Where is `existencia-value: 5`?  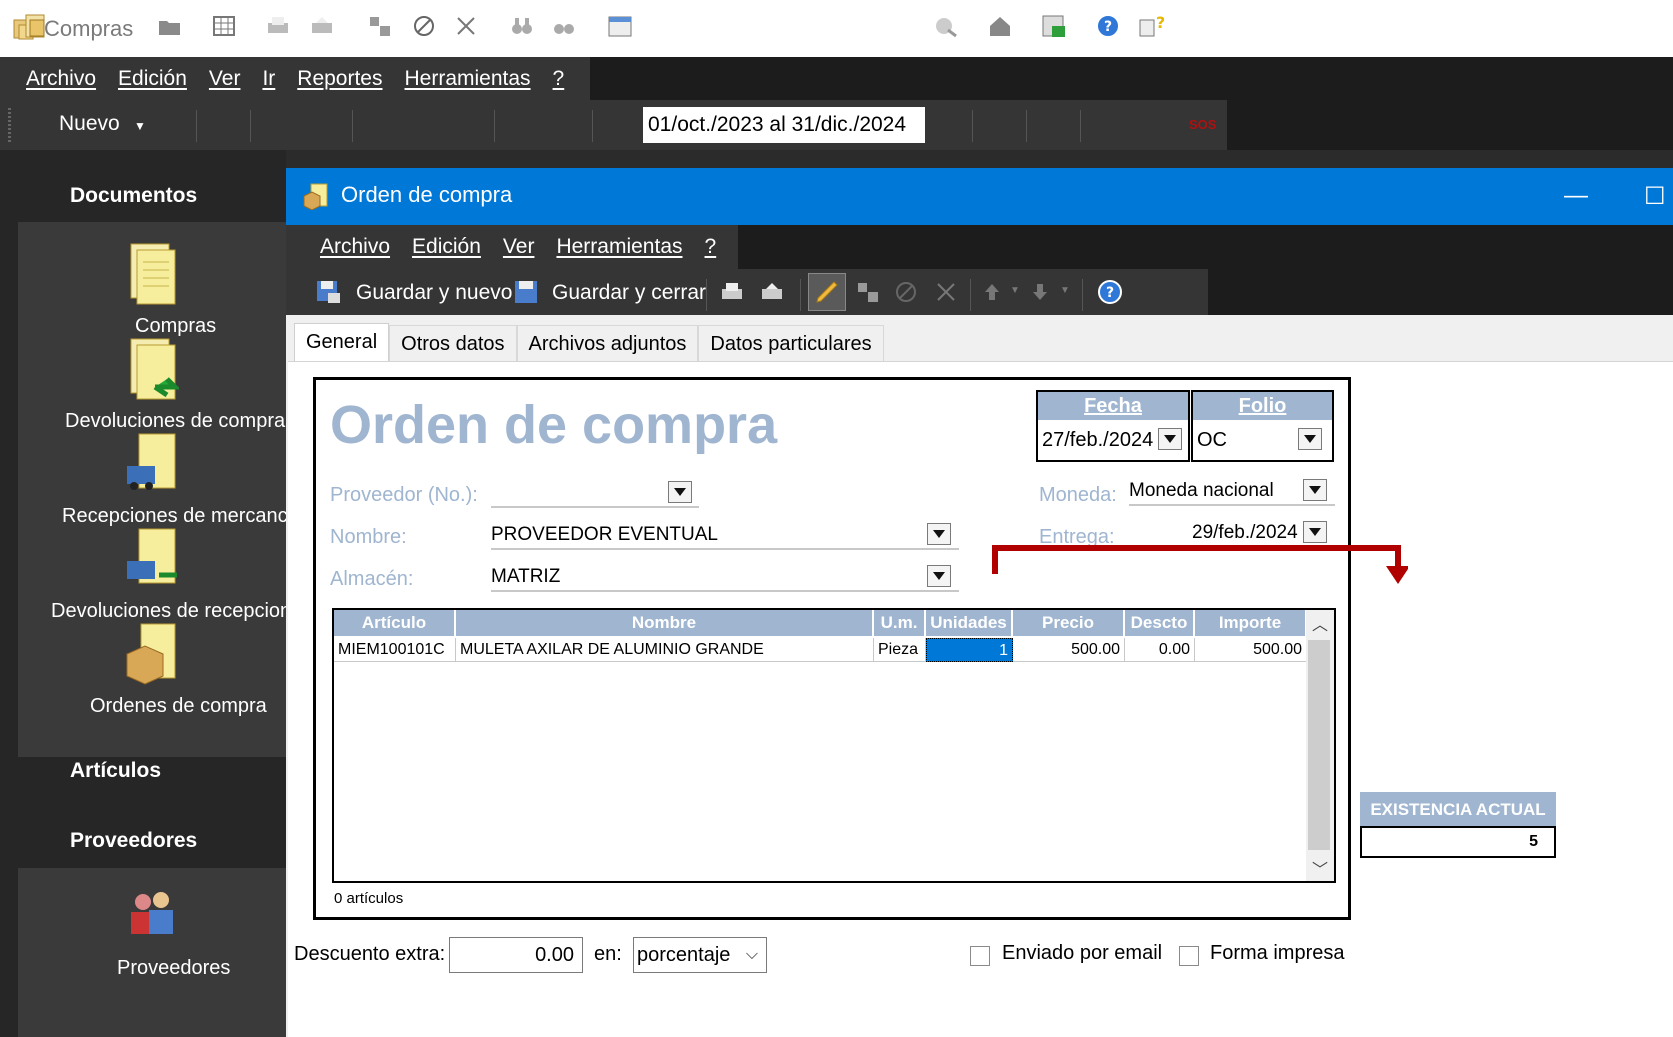
existencia-value: 5 is located at coordinates (1458, 842).